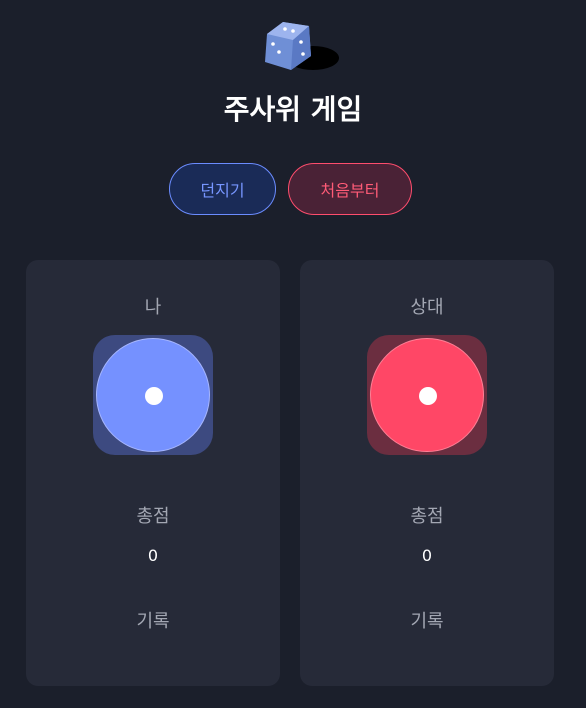 Image resolution: width=586 pixels, height=708 pixels. Describe the element at coordinates (153, 307) in the screenshot. I see `player-name: 나` at that location.